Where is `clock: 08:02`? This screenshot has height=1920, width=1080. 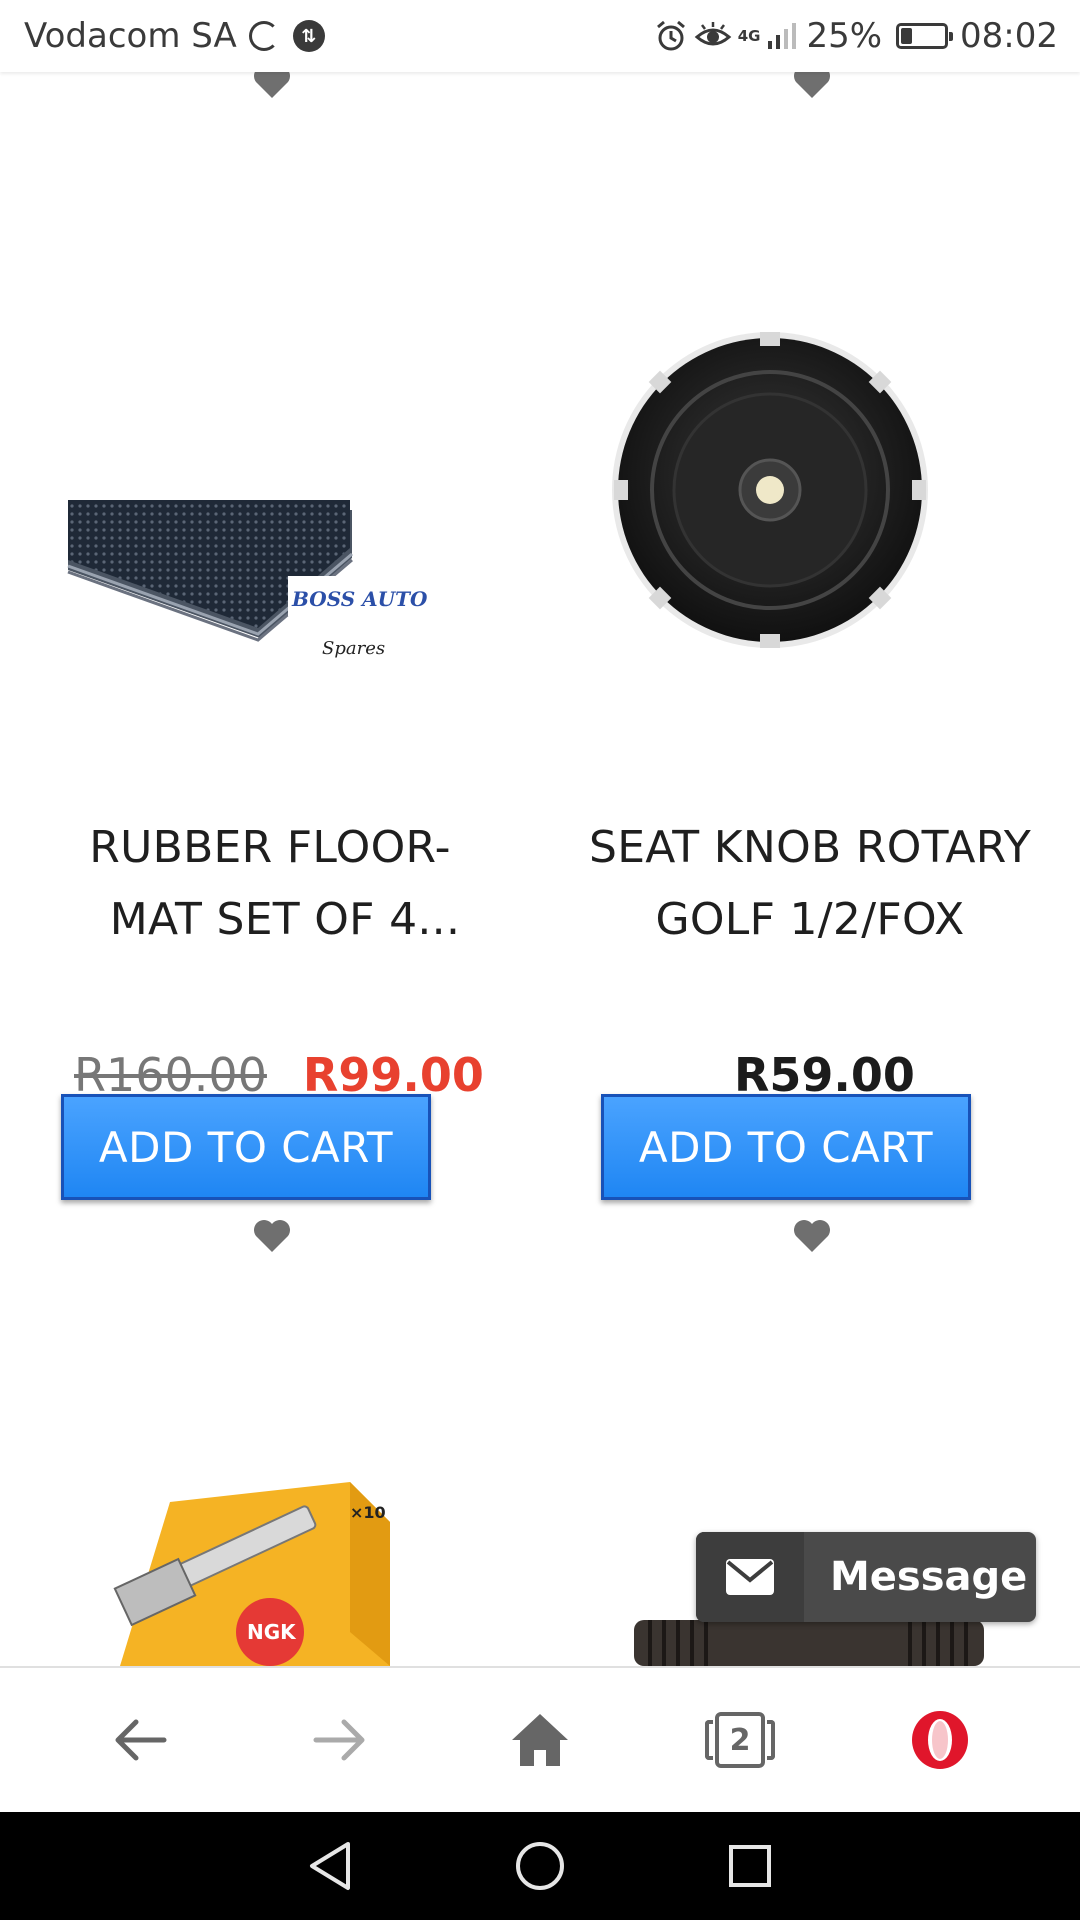
clock: 08:02 is located at coordinates (1009, 36).